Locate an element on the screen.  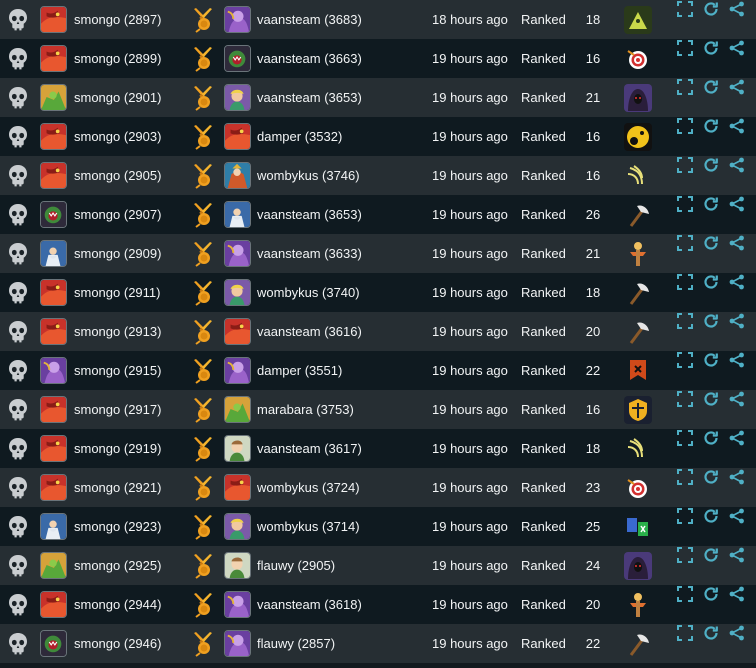
player1-name: smongo (2921) is located at coordinates (117, 487).